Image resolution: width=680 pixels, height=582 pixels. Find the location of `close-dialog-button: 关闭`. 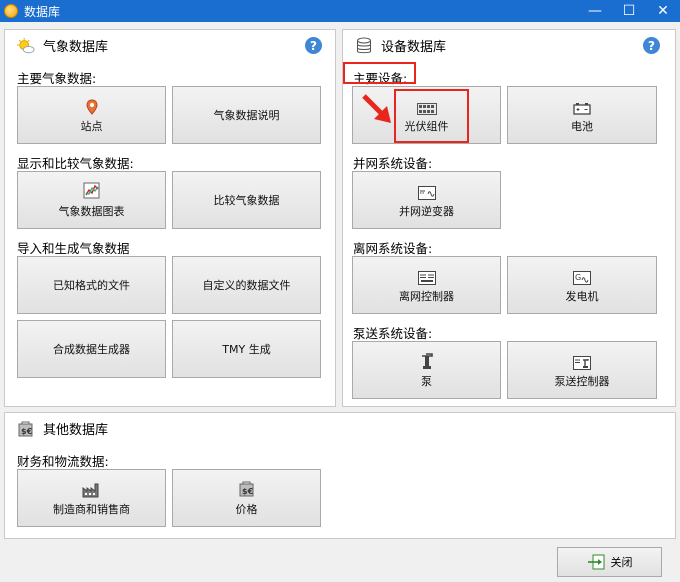

close-dialog-button: 关闭 is located at coordinates (609, 562).